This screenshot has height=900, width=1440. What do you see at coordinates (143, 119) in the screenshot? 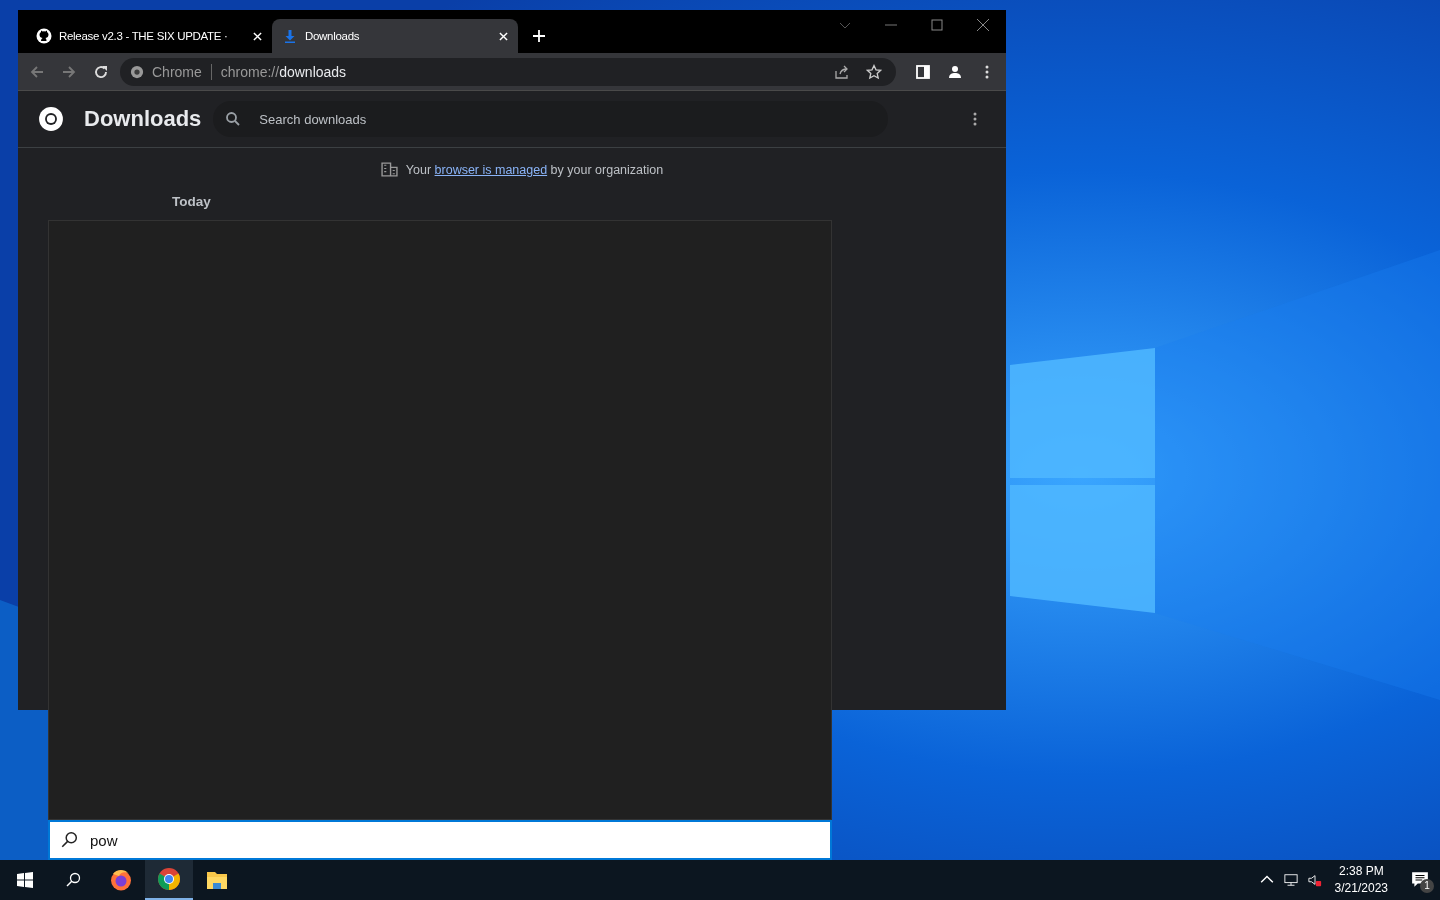
I see `page-title: Downloads` at bounding box center [143, 119].